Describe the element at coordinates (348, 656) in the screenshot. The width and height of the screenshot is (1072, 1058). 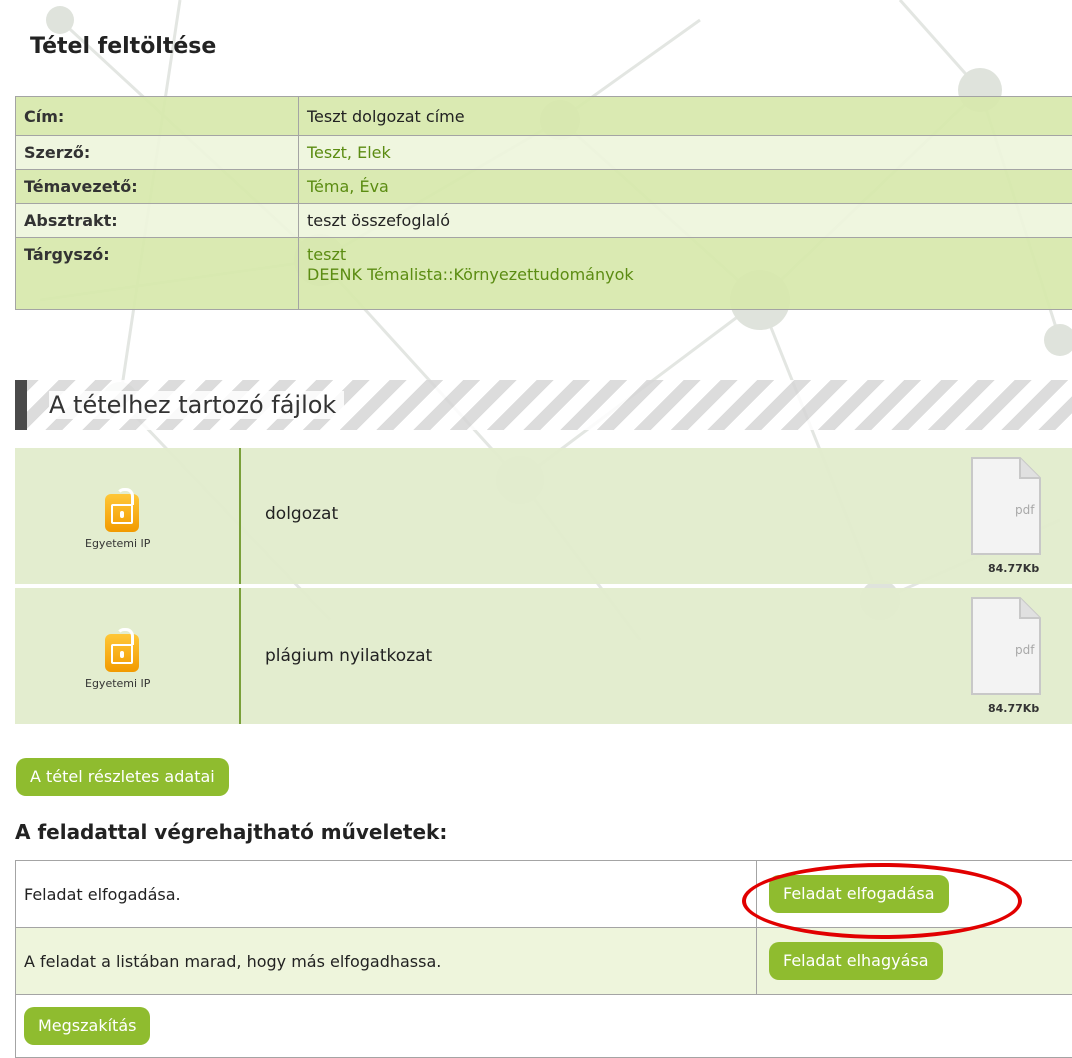
I see `file-name: plágium nyilatkozat` at that location.